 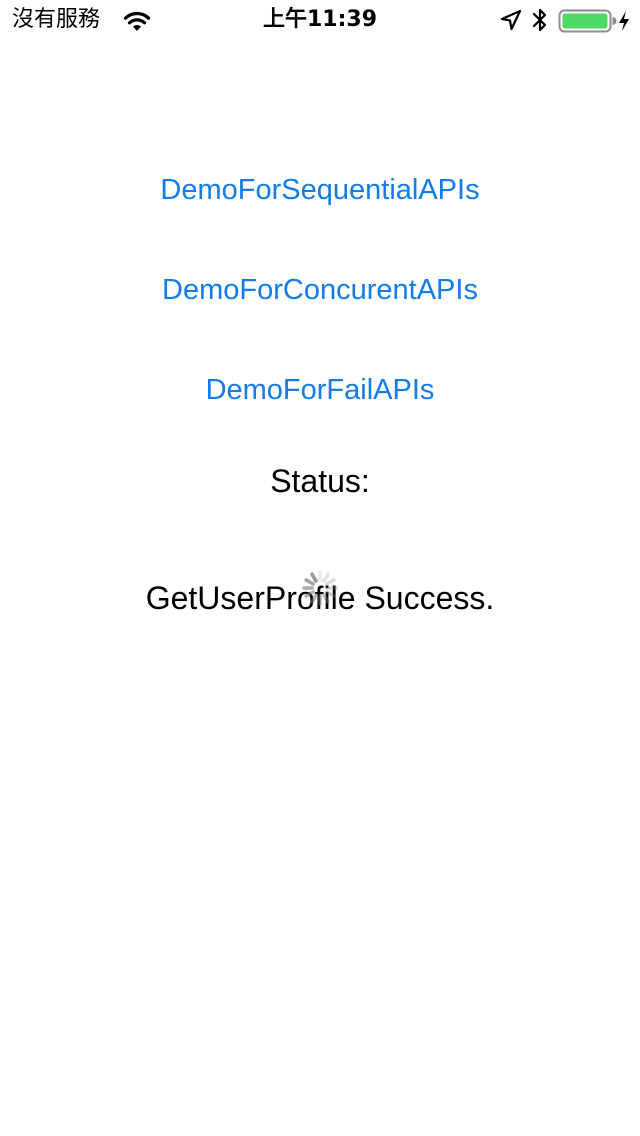 I want to click on demo-concurrent-apis-button: DemoForConcurentAPIs, so click(x=320, y=290).